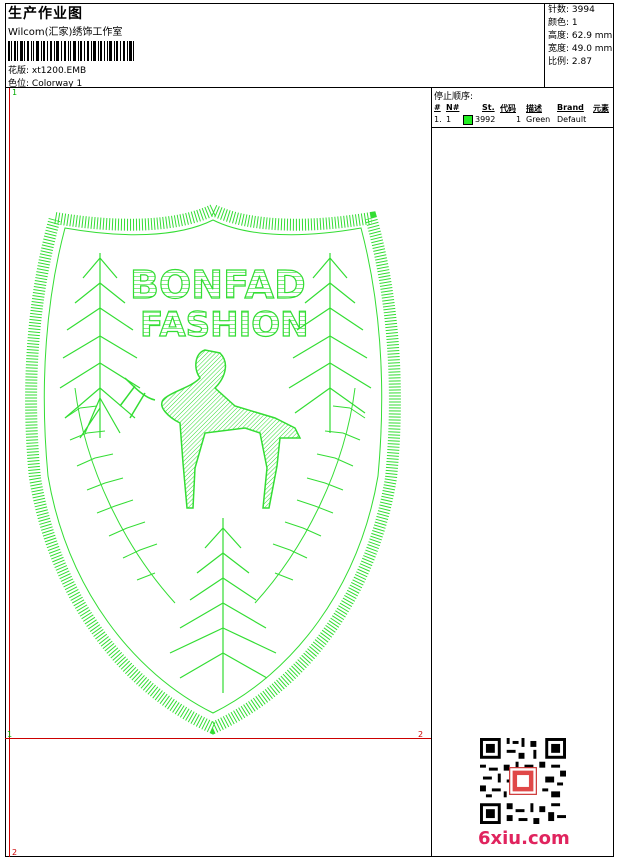 Image resolution: width=620 pixels, height=860 pixels. I want to click on row-needle: 1, so click(449, 119).